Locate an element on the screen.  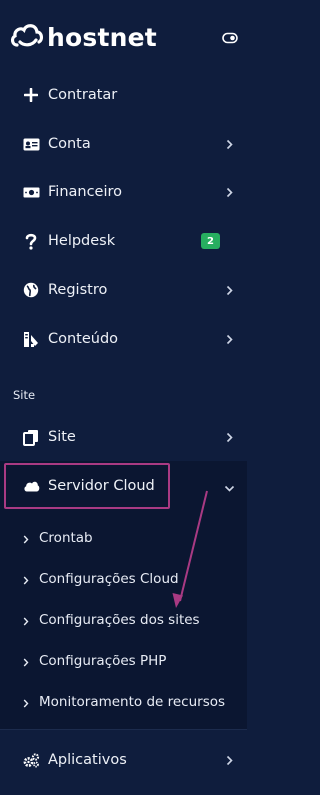
sidebar-header: hostnet is located at coordinates (123, 38).